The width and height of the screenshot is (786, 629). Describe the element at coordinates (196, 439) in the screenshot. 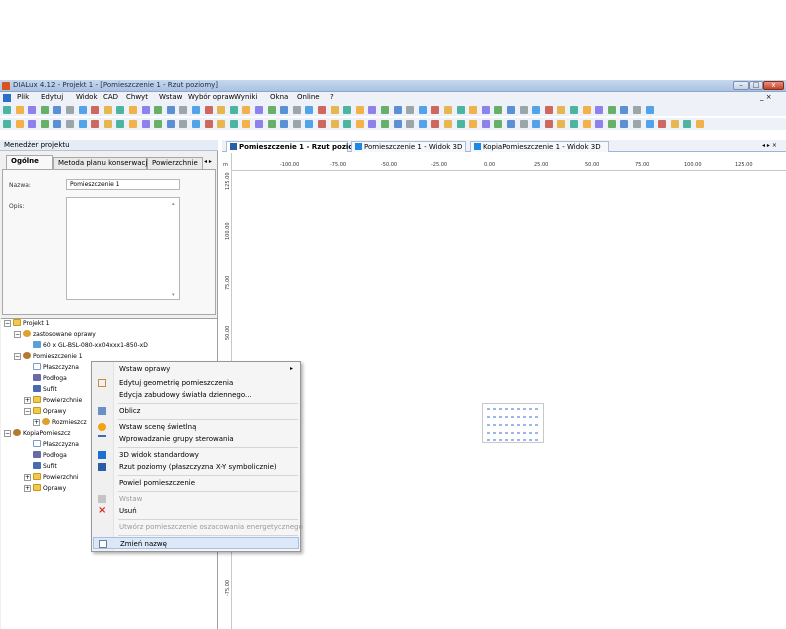

I see `menu-item-grupa-sterowania: Wprowadzanie grupy sterowania` at that location.